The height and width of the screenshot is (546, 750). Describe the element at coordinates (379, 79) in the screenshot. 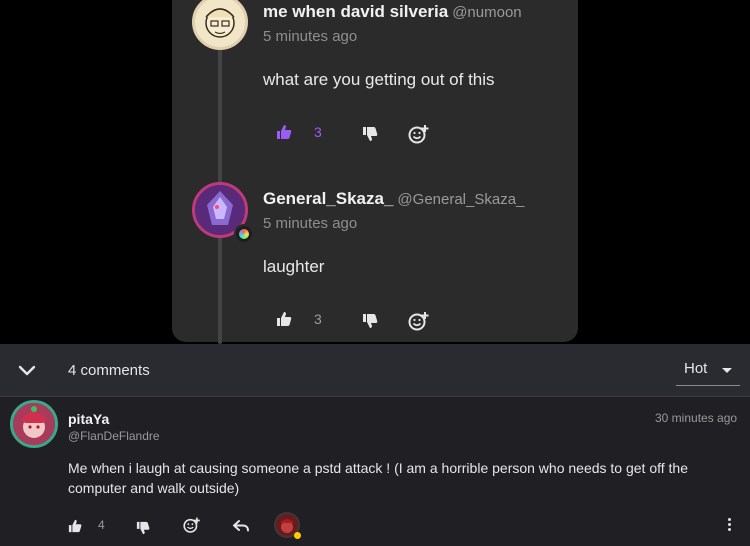

I see `reply1-text: what are you getting out of this` at that location.